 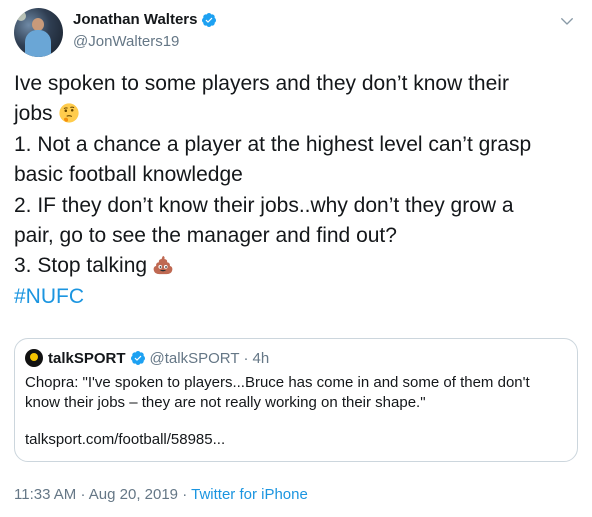 I want to click on quoted-tweet-time: 4h, so click(x=261, y=358).